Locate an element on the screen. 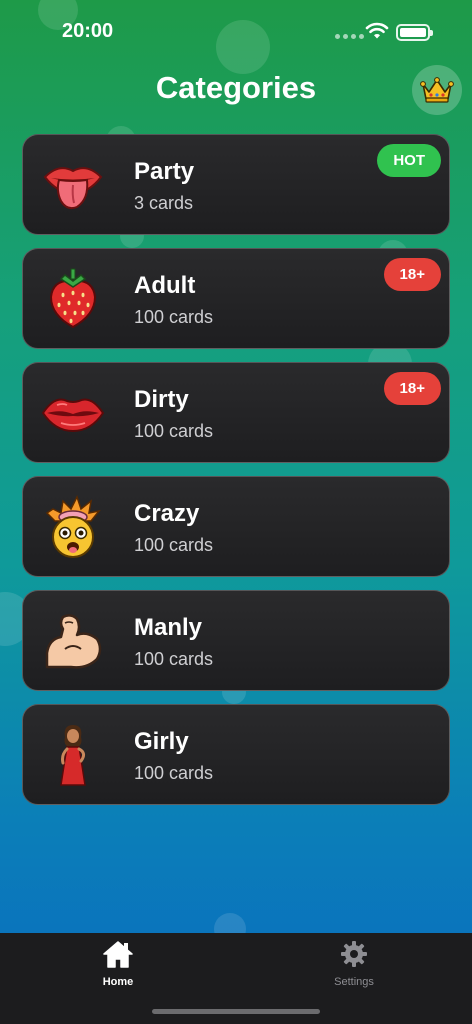 The image size is (472, 1024). category-card-dirty: Dirty 100 cards 18+ is located at coordinates (236, 412).